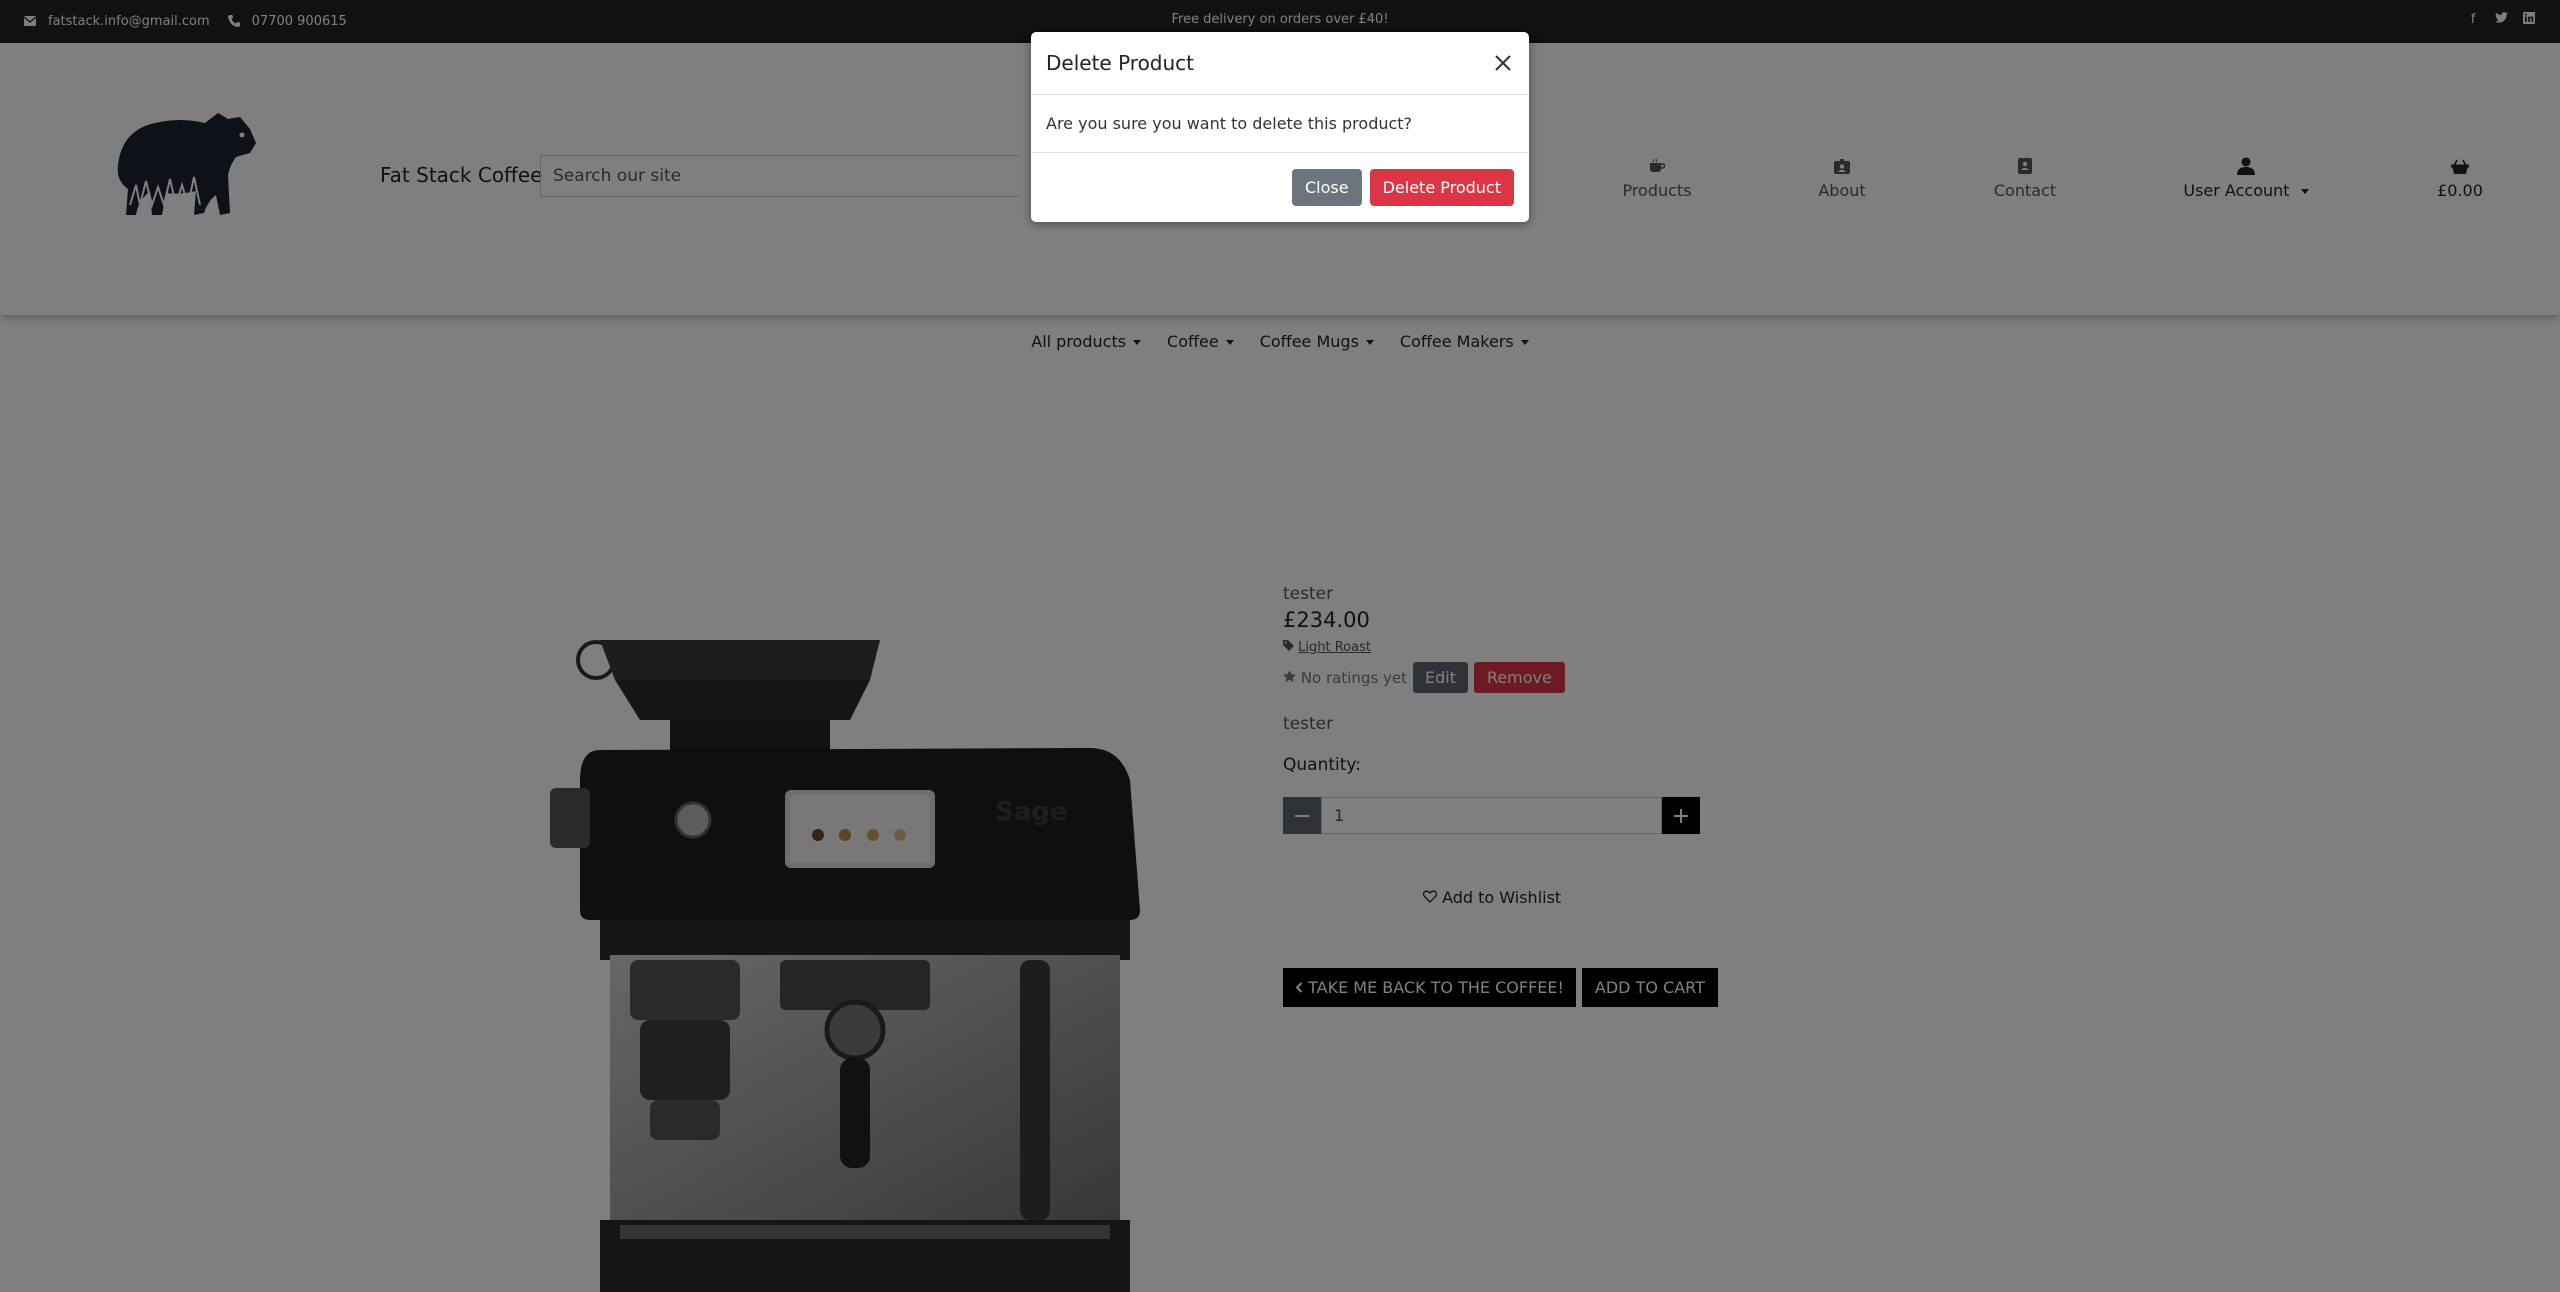  What do you see at coordinates (1280, 187) in the screenshot?
I see `modal-footer: Close Delete Product` at bounding box center [1280, 187].